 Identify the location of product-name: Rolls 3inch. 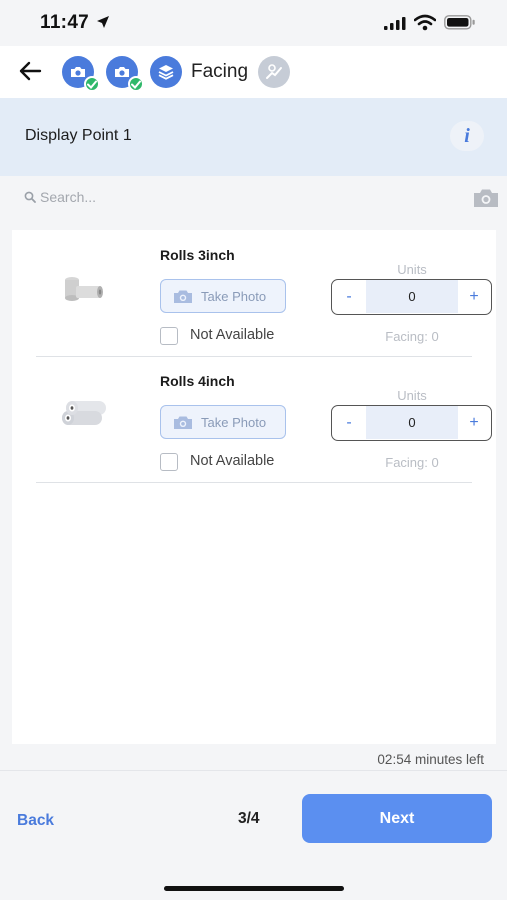
(197, 255).